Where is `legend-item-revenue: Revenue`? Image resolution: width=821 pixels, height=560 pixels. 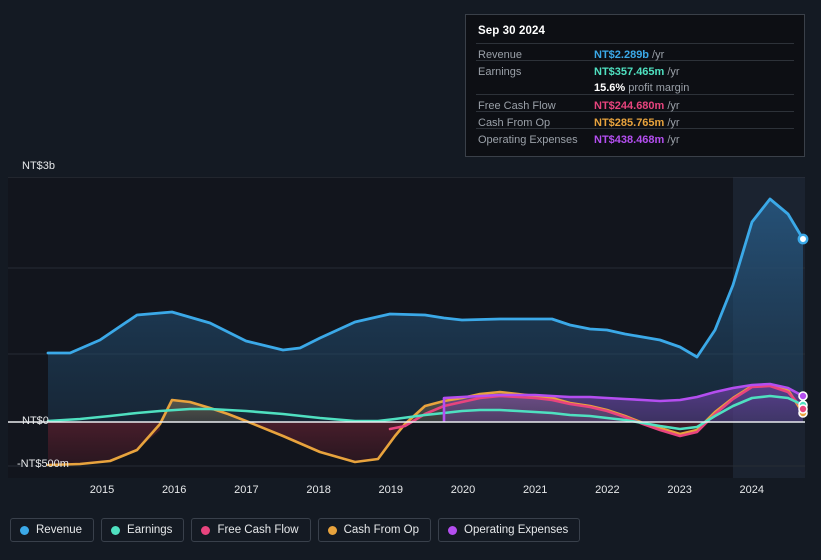
legend-item-revenue: Revenue is located at coordinates (52, 530).